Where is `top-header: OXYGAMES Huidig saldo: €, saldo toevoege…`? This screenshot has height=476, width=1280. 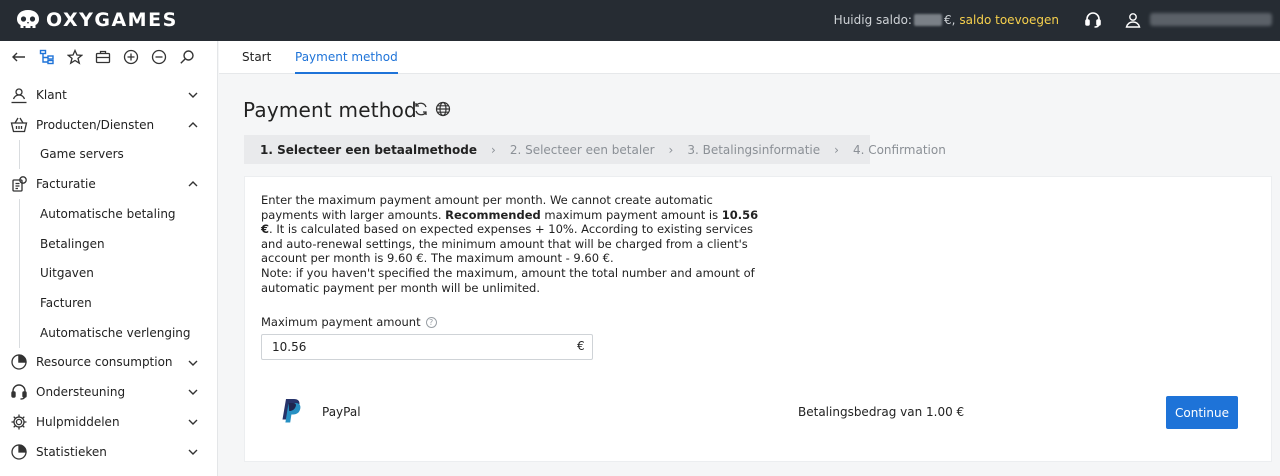
top-header: OXYGAMES Huidig saldo: €, saldo toevoege… is located at coordinates (640, 20).